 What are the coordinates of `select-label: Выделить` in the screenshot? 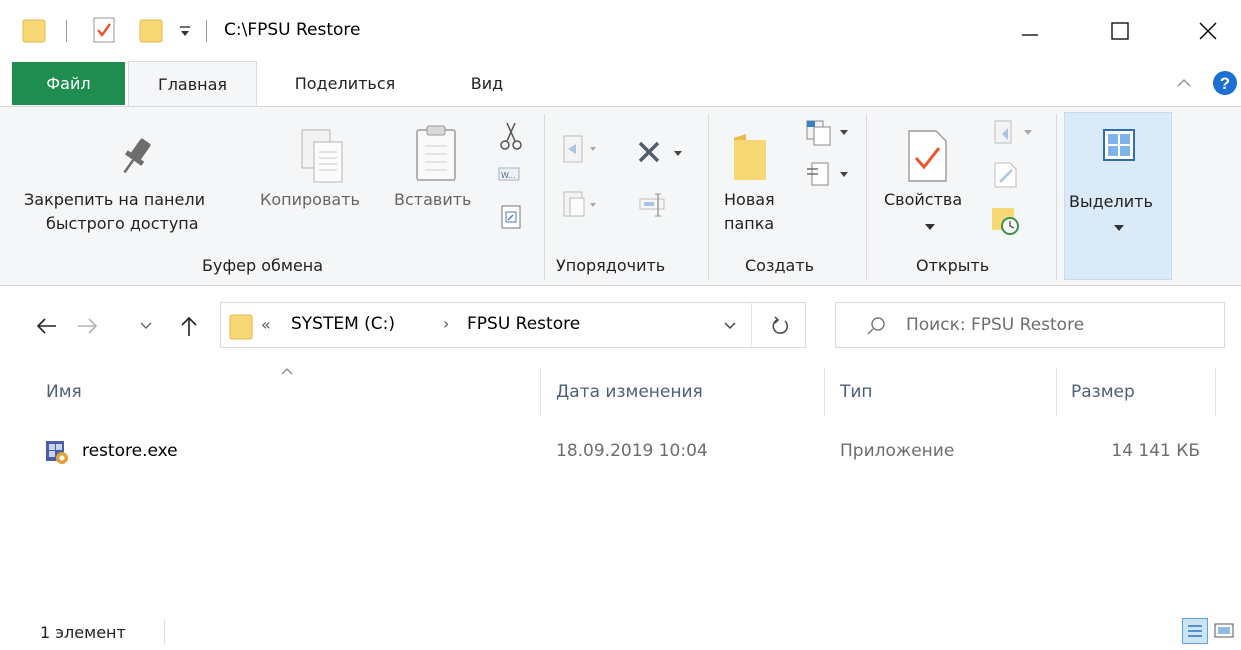 It's located at (1111, 201).